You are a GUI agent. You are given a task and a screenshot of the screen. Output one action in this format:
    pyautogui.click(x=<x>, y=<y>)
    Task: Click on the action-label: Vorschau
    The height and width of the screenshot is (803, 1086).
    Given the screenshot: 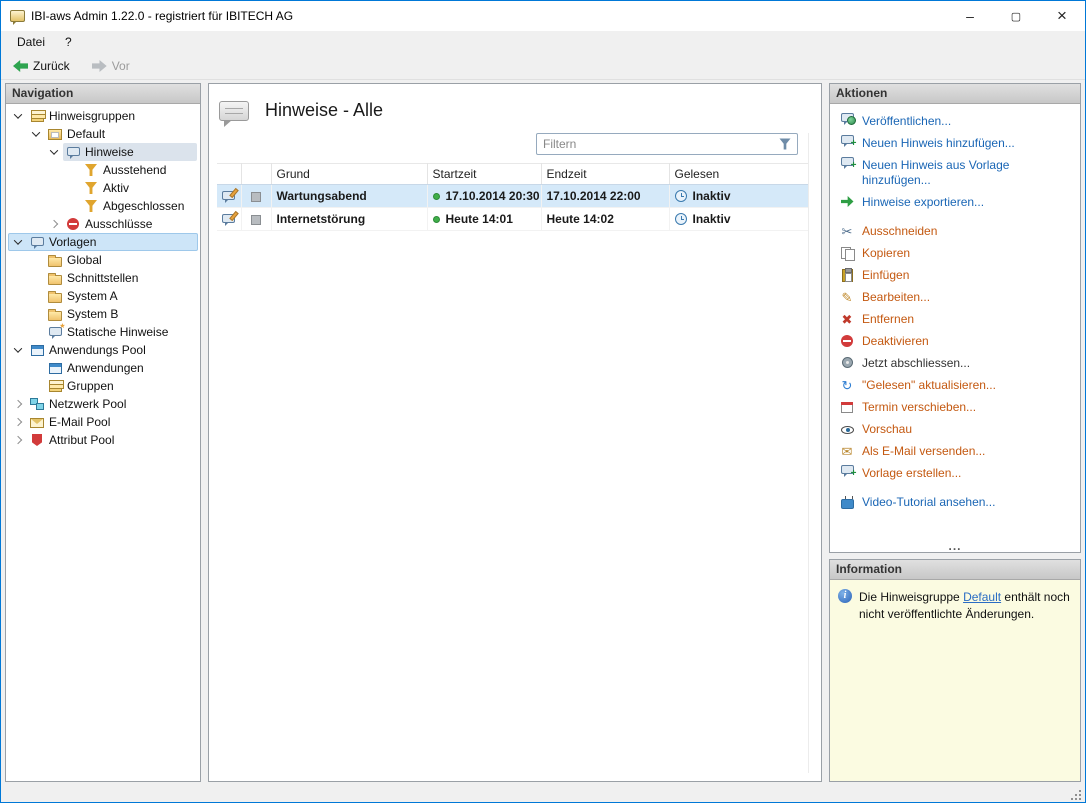 What is the action you would take?
    pyautogui.click(x=887, y=429)
    